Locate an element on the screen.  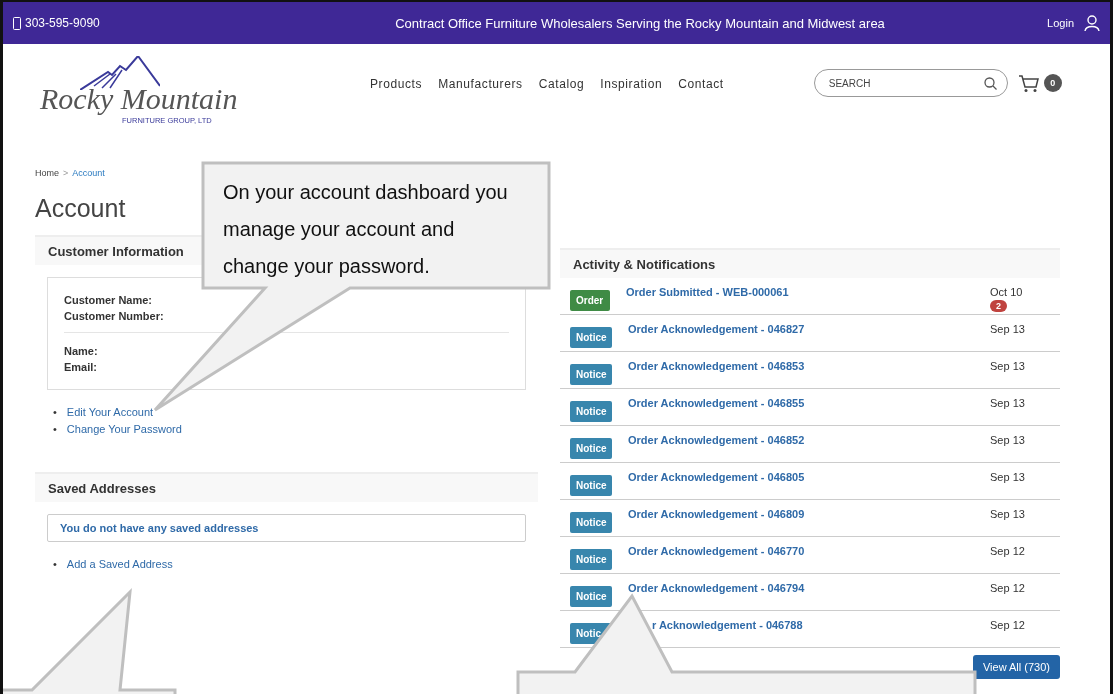
phone-icon is located at coordinates (17, 23).